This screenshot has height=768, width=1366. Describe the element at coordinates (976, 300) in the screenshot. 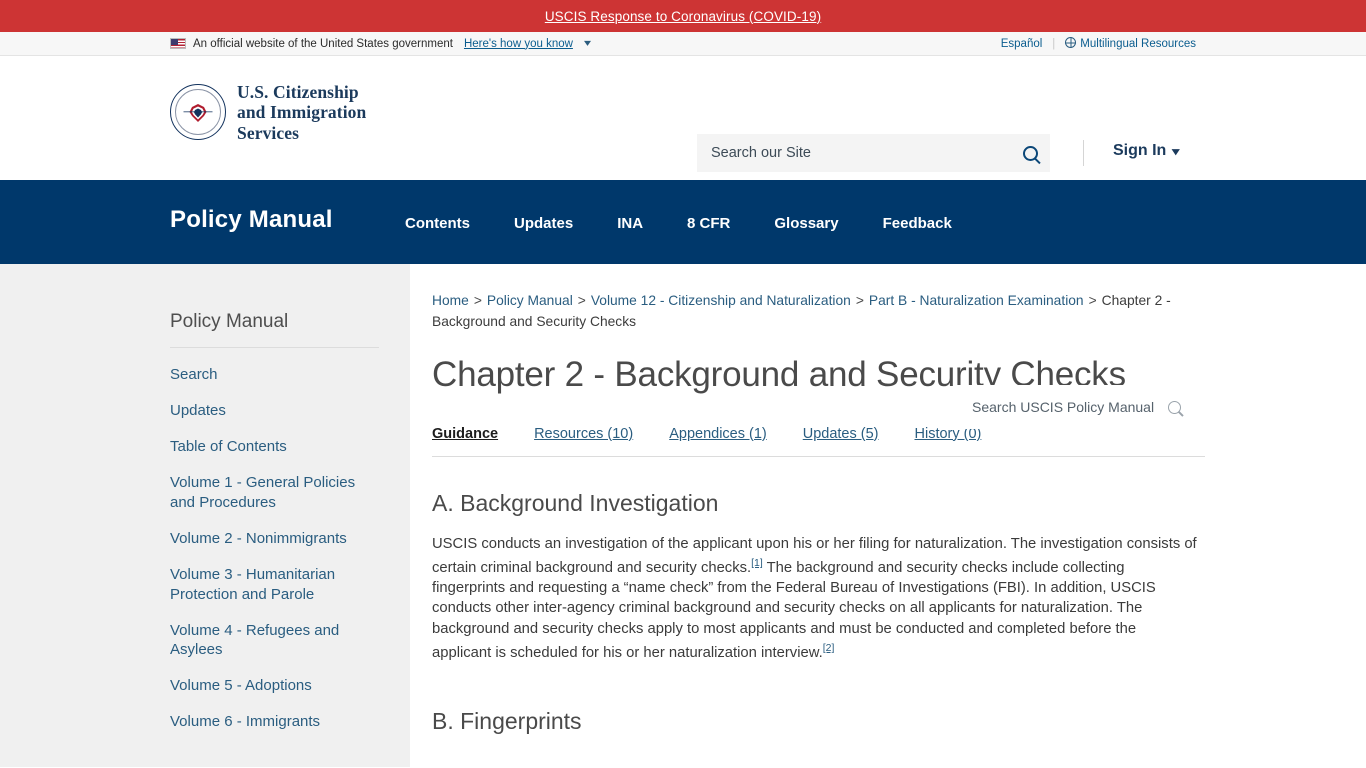

I see `breadcrumb-part-b: Part B - Naturalization Examination` at that location.